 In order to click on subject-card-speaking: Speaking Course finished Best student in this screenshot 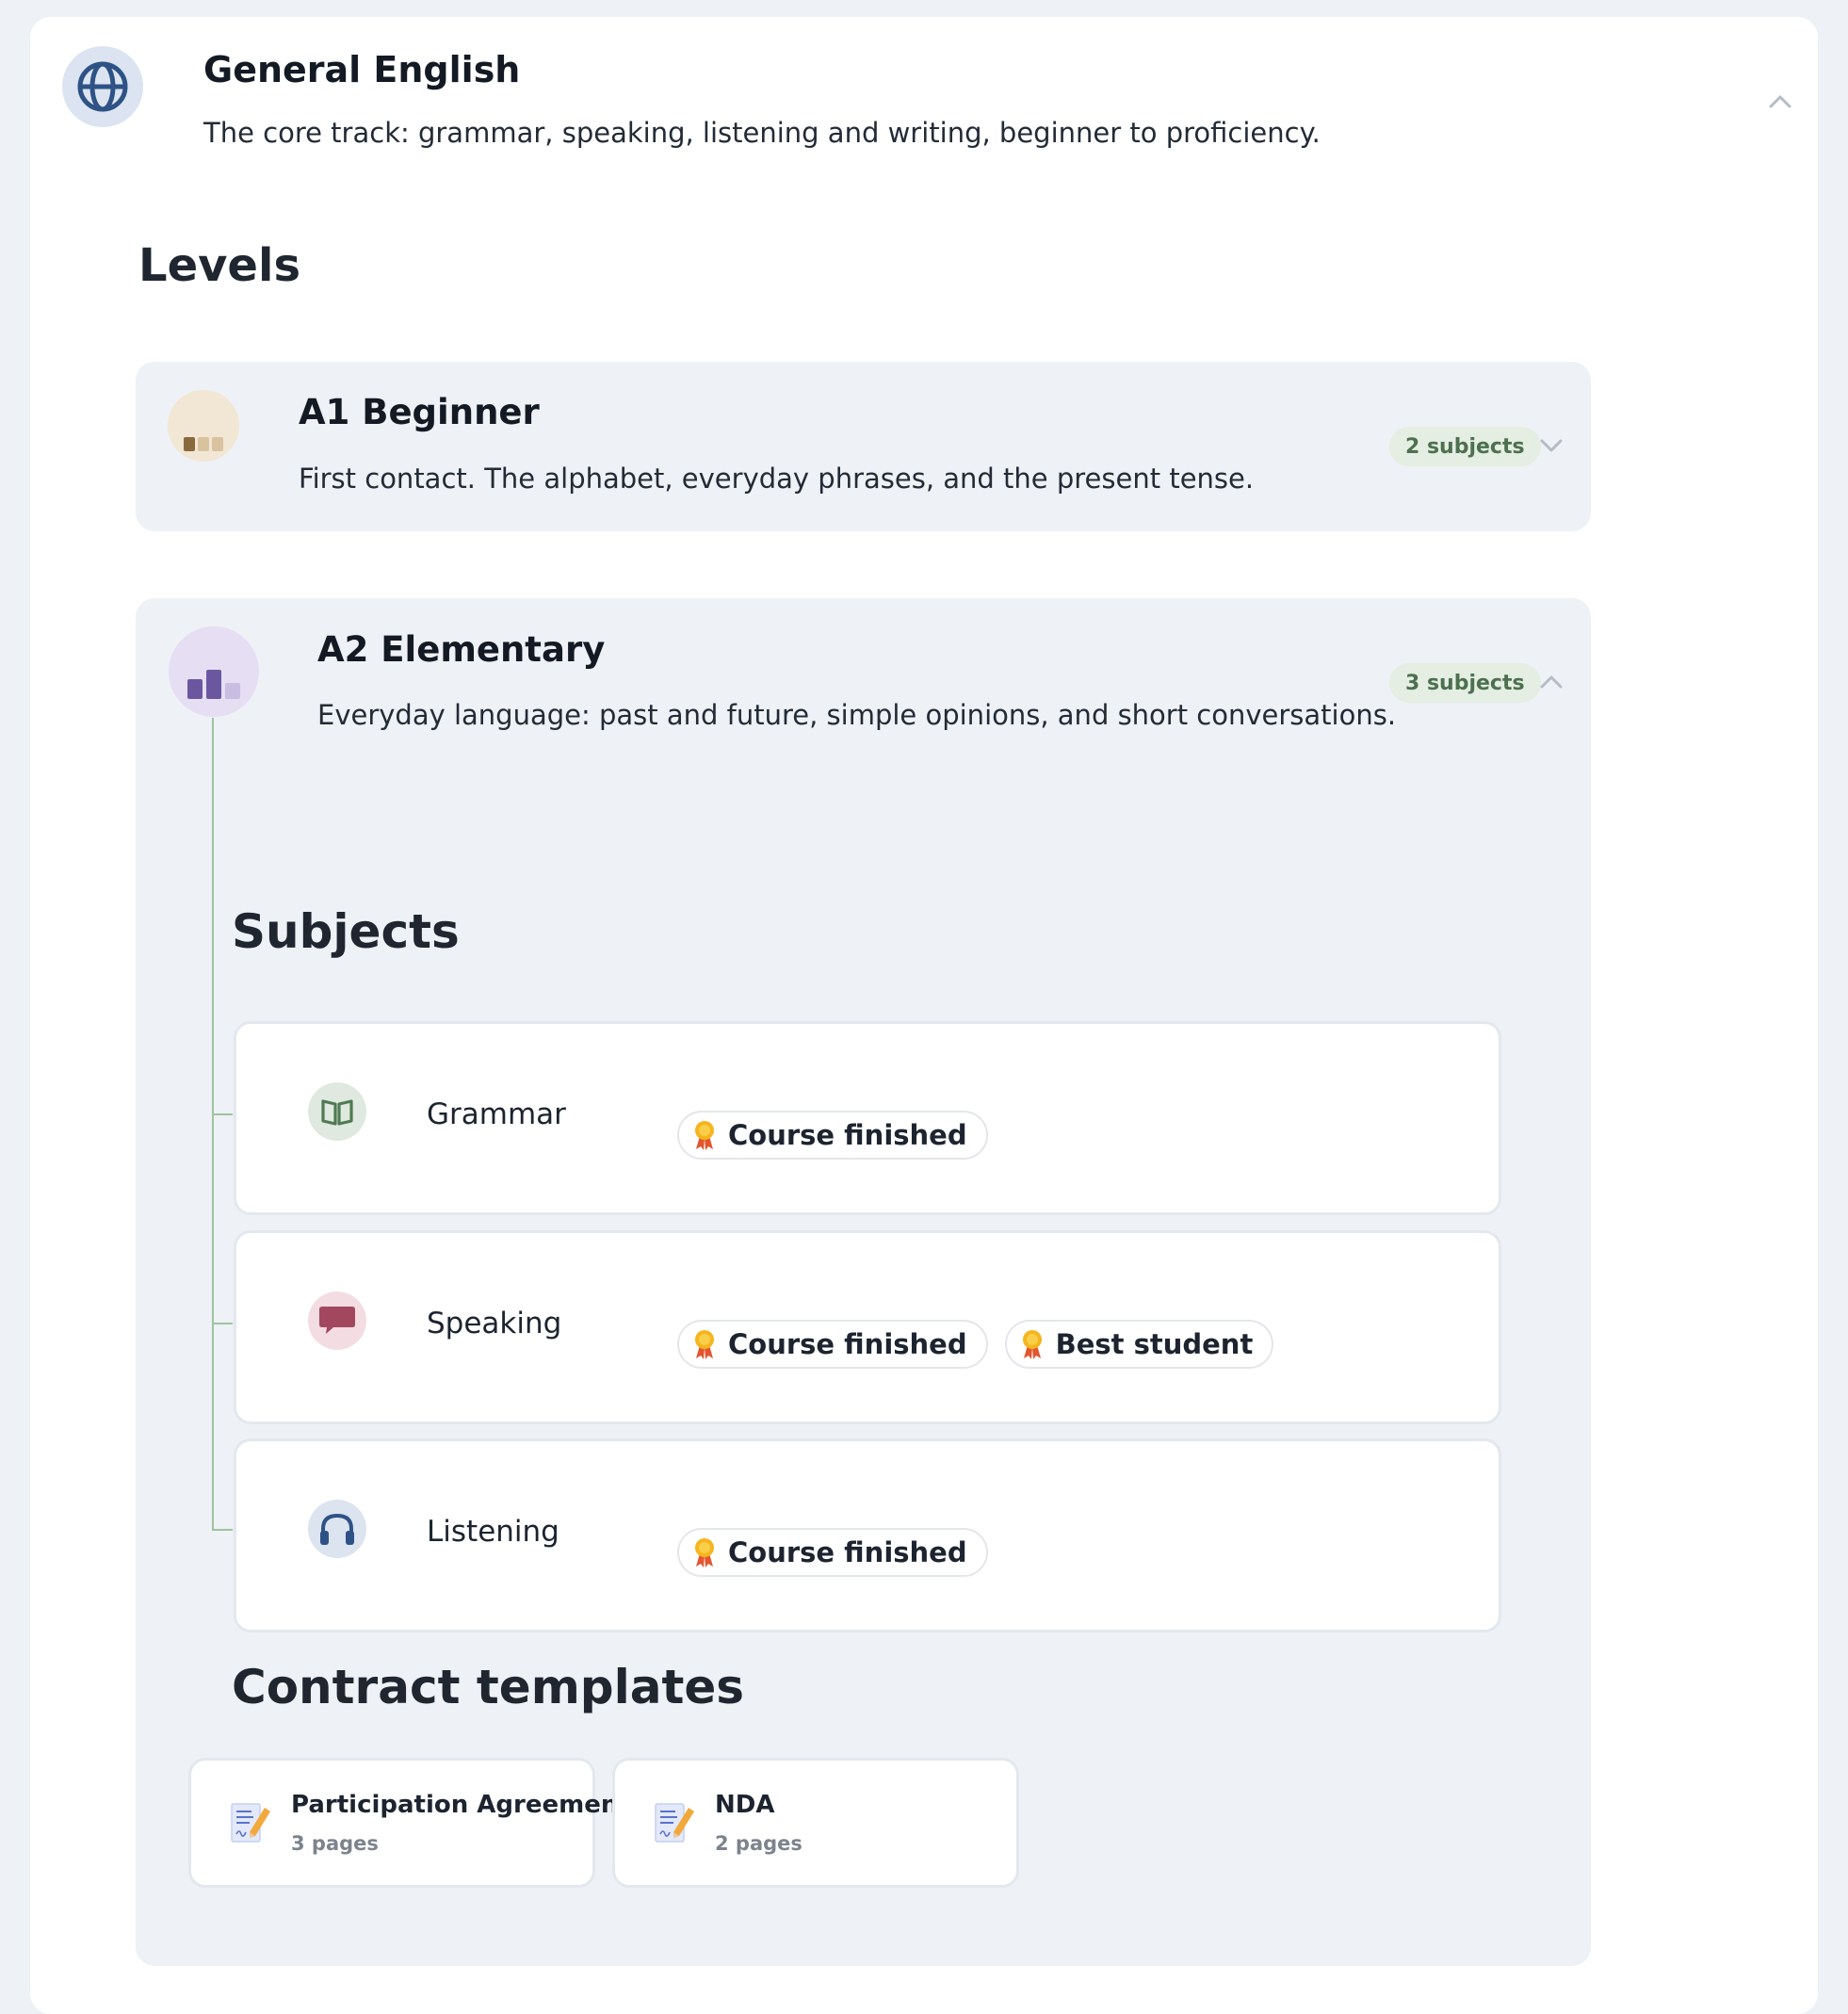, I will do `click(867, 1327)`.